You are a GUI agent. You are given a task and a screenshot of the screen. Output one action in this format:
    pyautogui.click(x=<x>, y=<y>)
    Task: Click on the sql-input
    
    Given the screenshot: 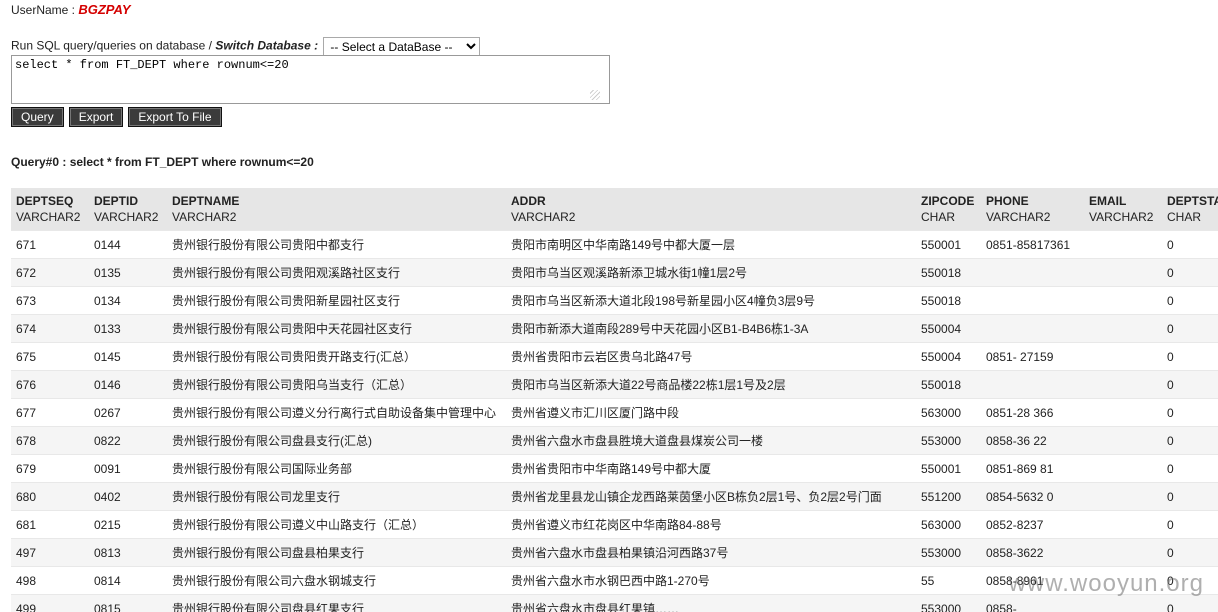 What is the action you would take?
    pyautogui.click(x=310, y=79)
    